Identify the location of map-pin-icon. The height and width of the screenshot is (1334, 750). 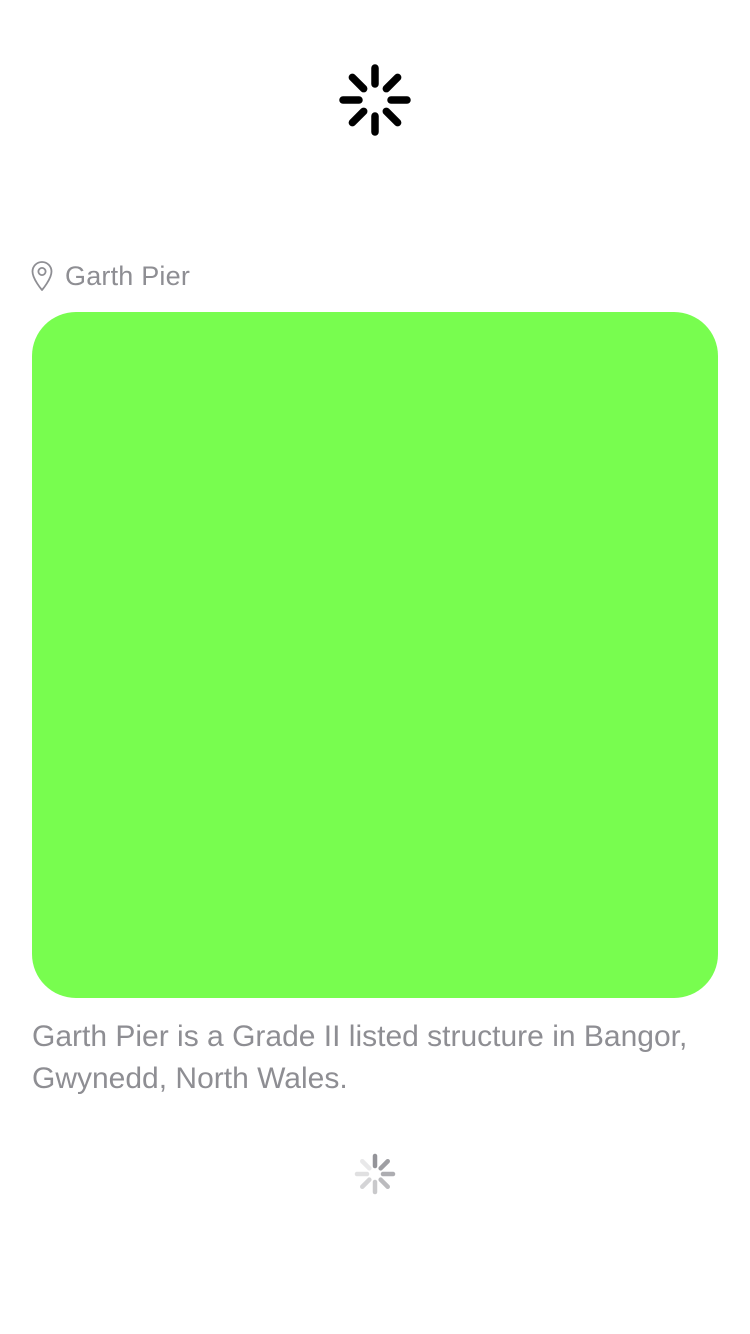
(42, 276).